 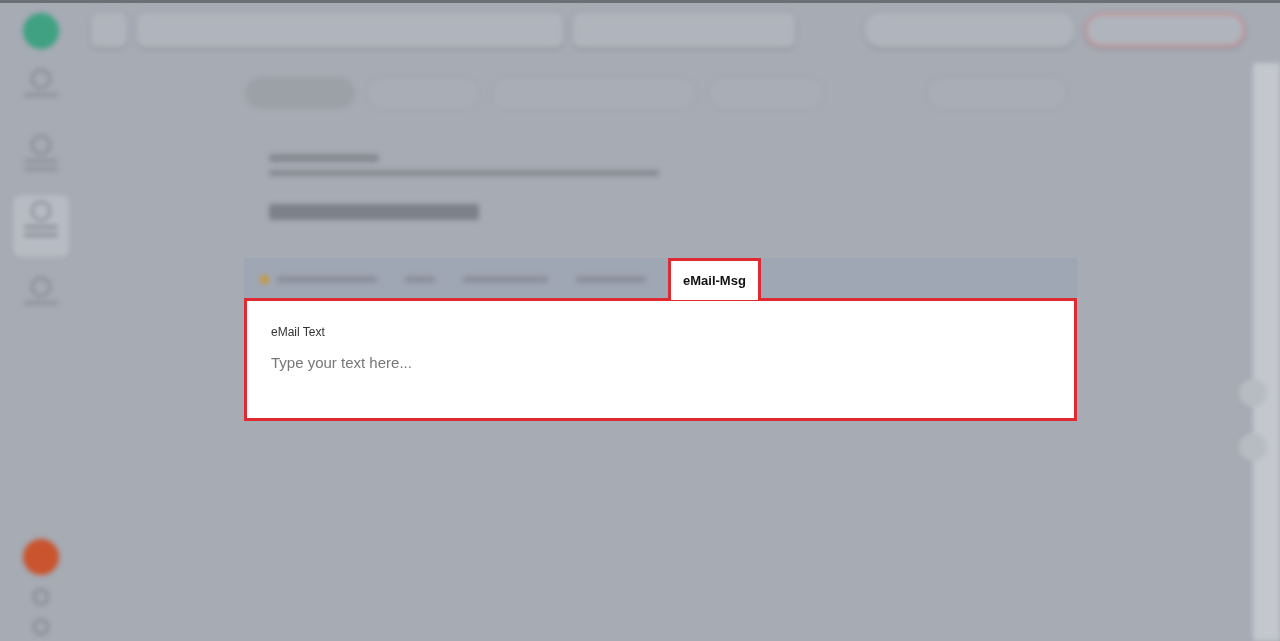 What do you see at coordinates (714, 279) in the screenshot?
I see `tab: eMail-Msg` at bounding box center [714, 279].